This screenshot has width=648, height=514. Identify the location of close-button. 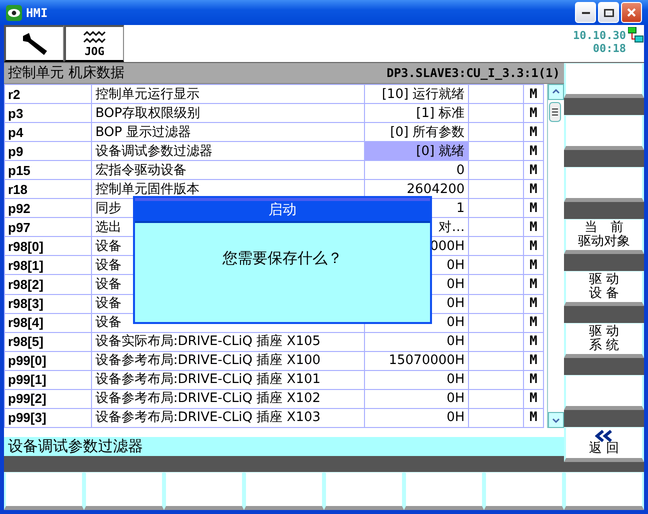
(631, 12).